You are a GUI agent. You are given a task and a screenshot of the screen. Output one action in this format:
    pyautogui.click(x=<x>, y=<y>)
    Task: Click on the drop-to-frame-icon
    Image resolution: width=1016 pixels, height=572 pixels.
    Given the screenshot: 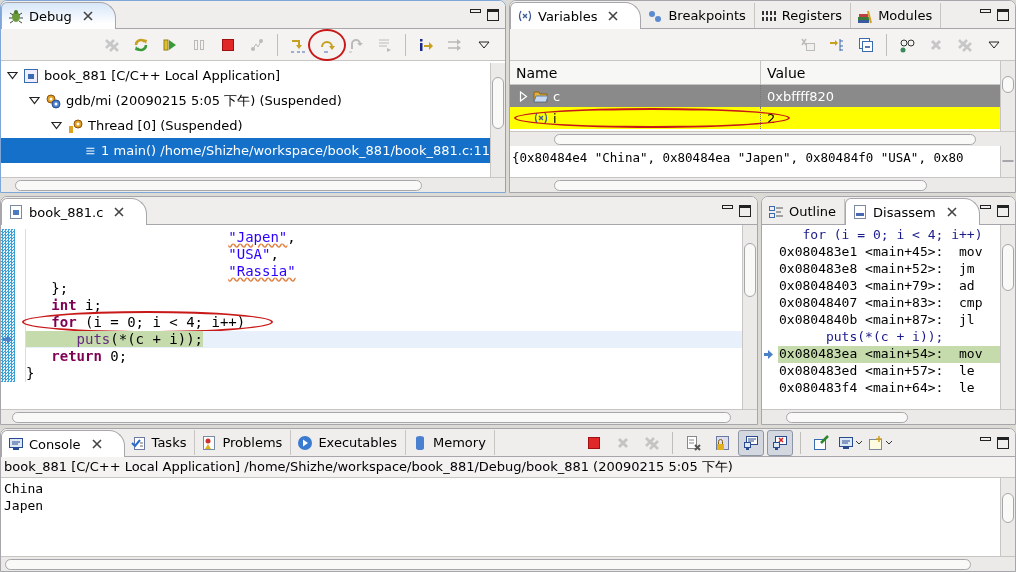 What is the action you would take?
    pyautogui.click(x=385, y=44)
    